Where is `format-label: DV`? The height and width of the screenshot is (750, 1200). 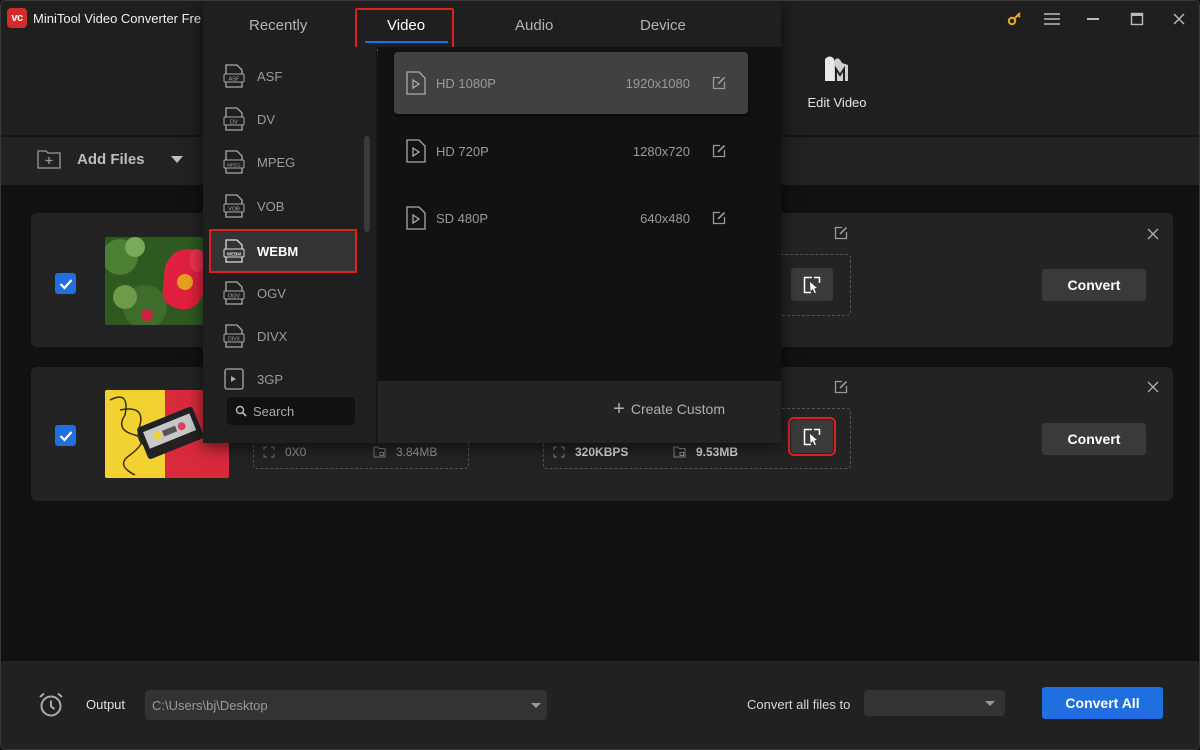 format-label: DV is located at coordinates (266, 119).